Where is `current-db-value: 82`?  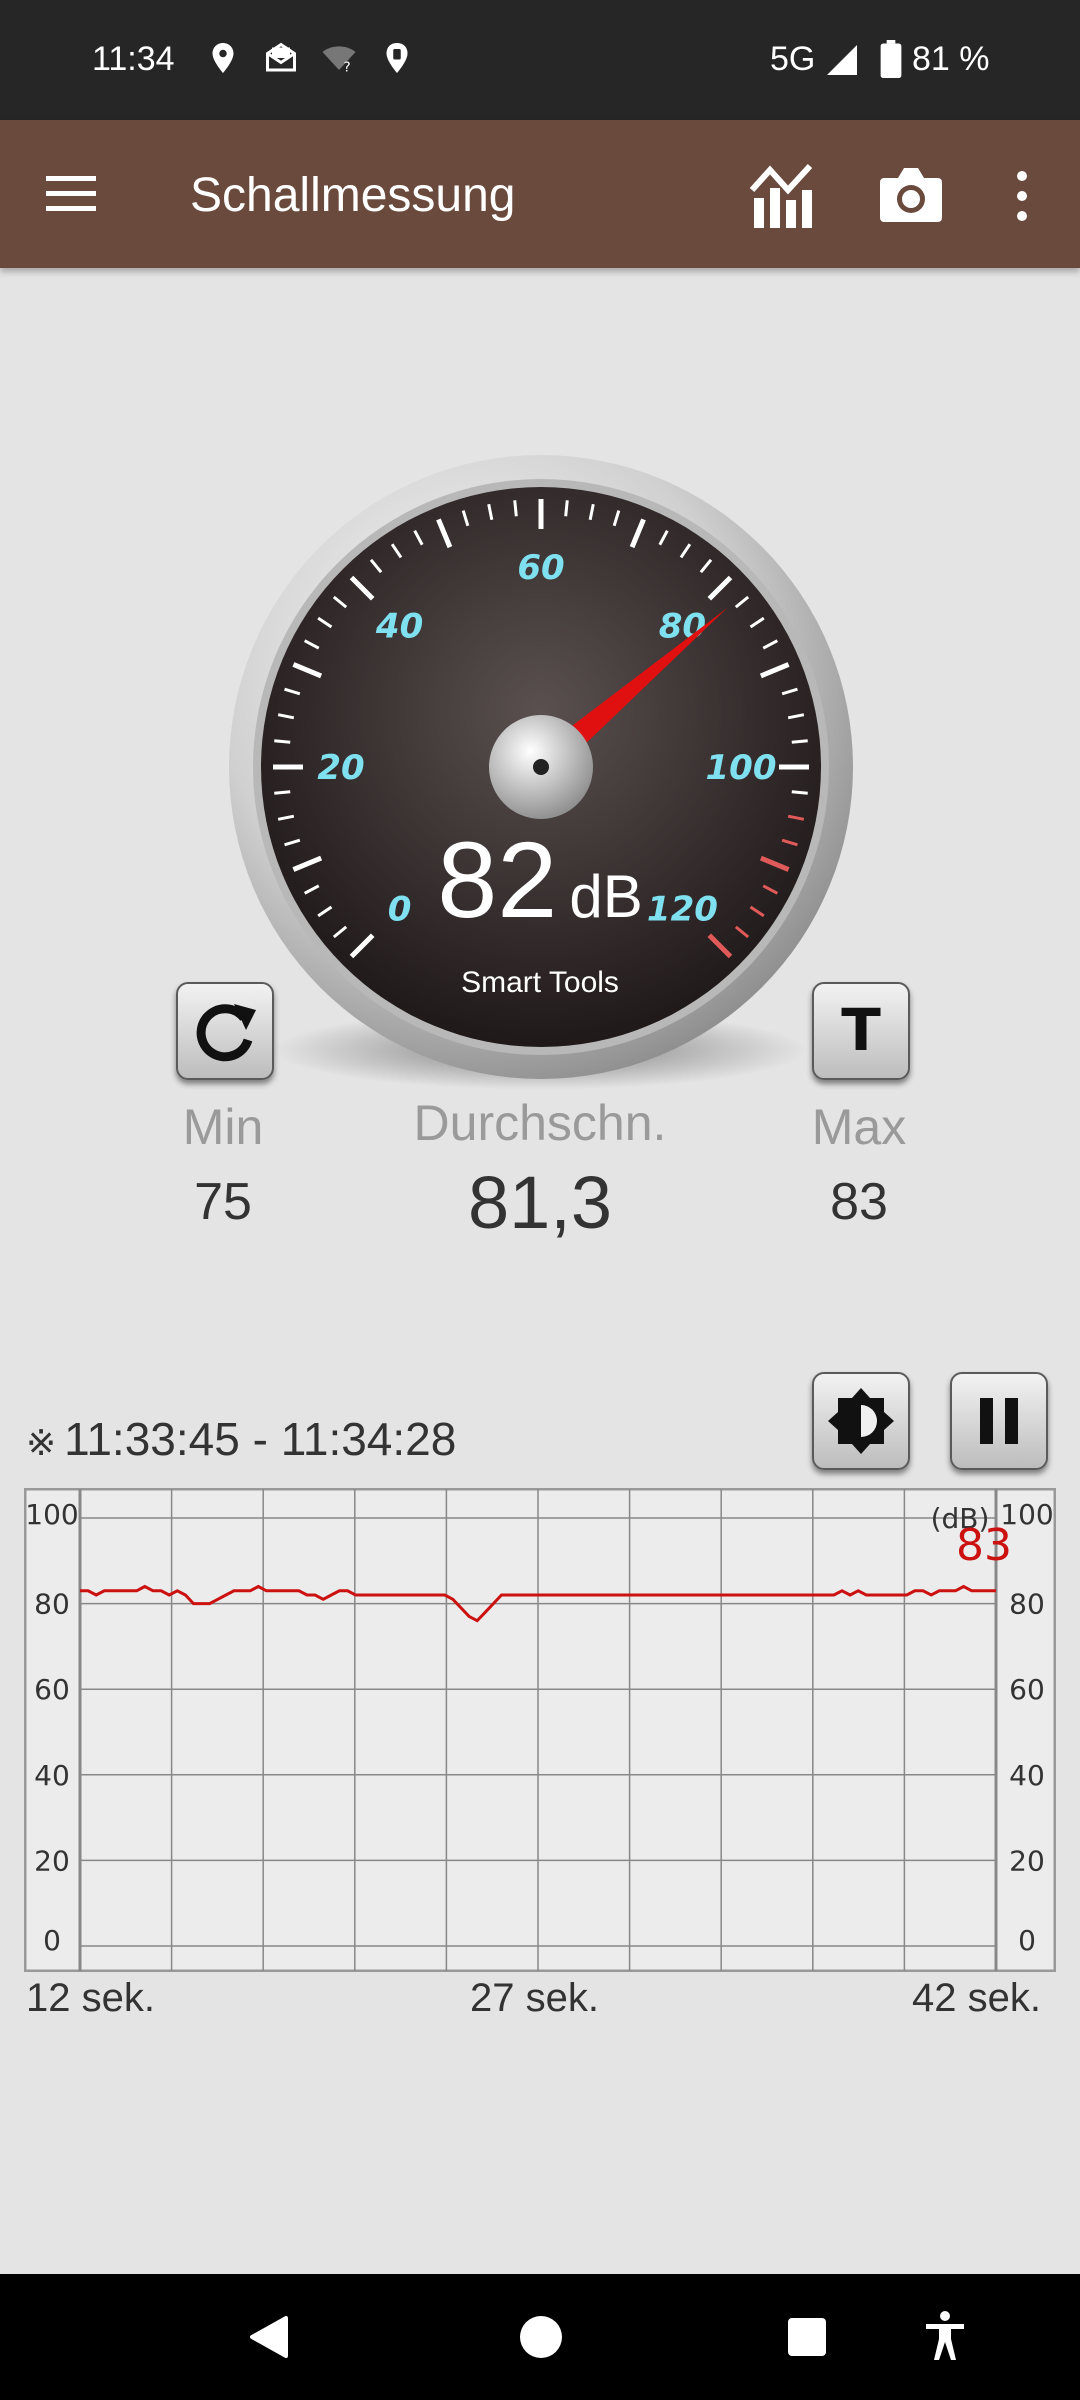 current-db-value: 82 is located at coordinates (497, 879).